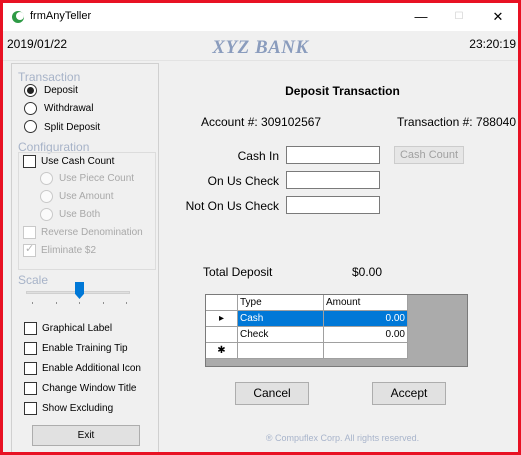 The image size is (521, 455). What do you see at coordinates (222, 303) in the screenshot?
I see `grid-corner-header` at bounding box center [222, 303].